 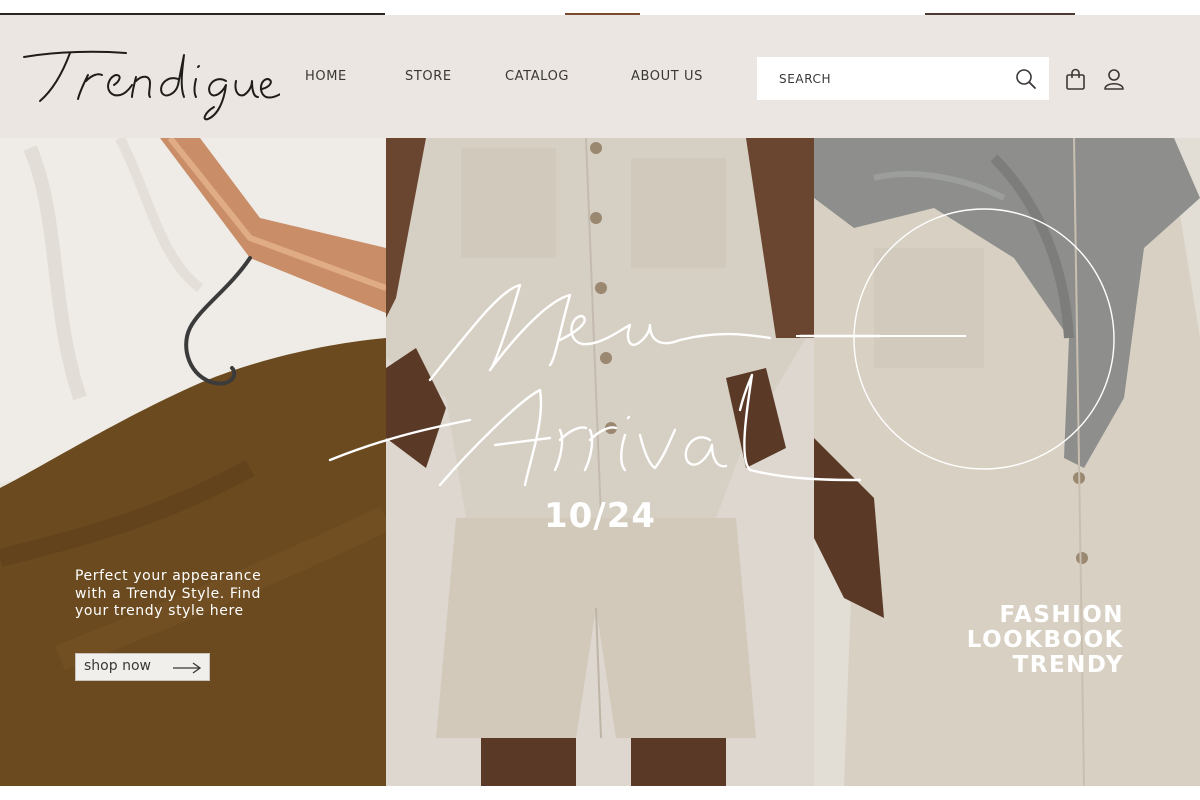 I want to click on search-bar, so click(x=903, y=78).